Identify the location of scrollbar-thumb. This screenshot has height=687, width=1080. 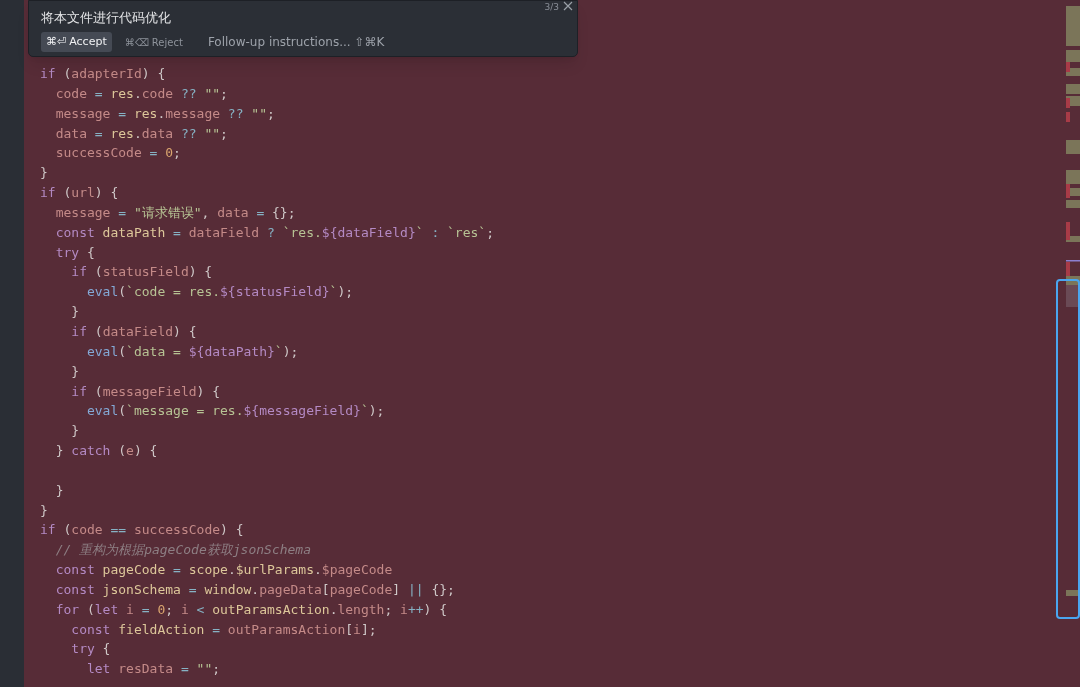
(1068, 449).